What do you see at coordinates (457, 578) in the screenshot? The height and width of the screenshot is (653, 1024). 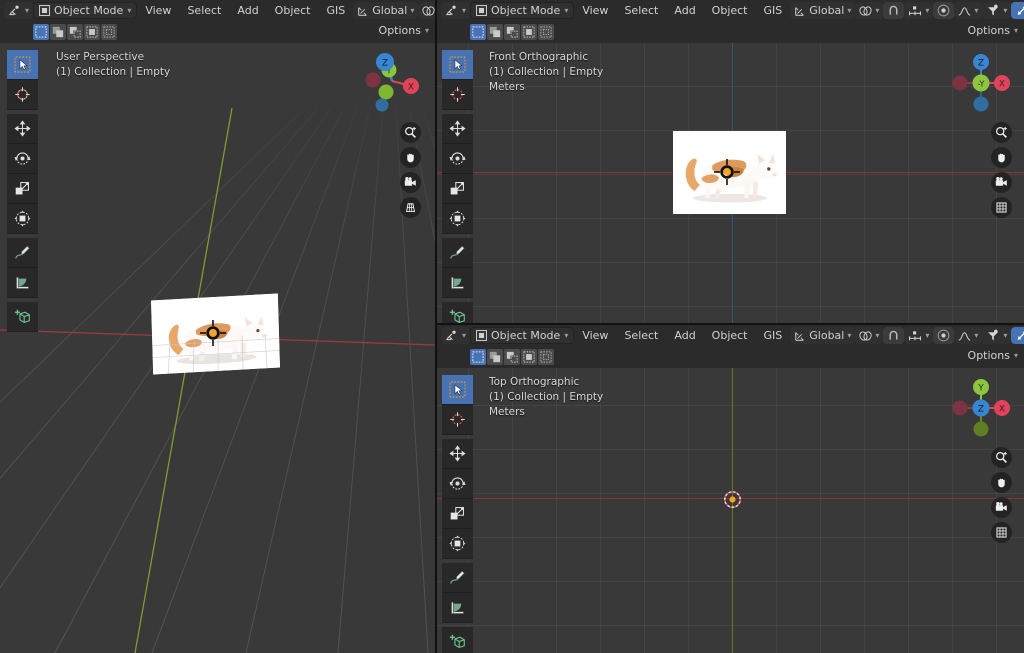 I see `tool-annotate` at bounding box center [457, 578].